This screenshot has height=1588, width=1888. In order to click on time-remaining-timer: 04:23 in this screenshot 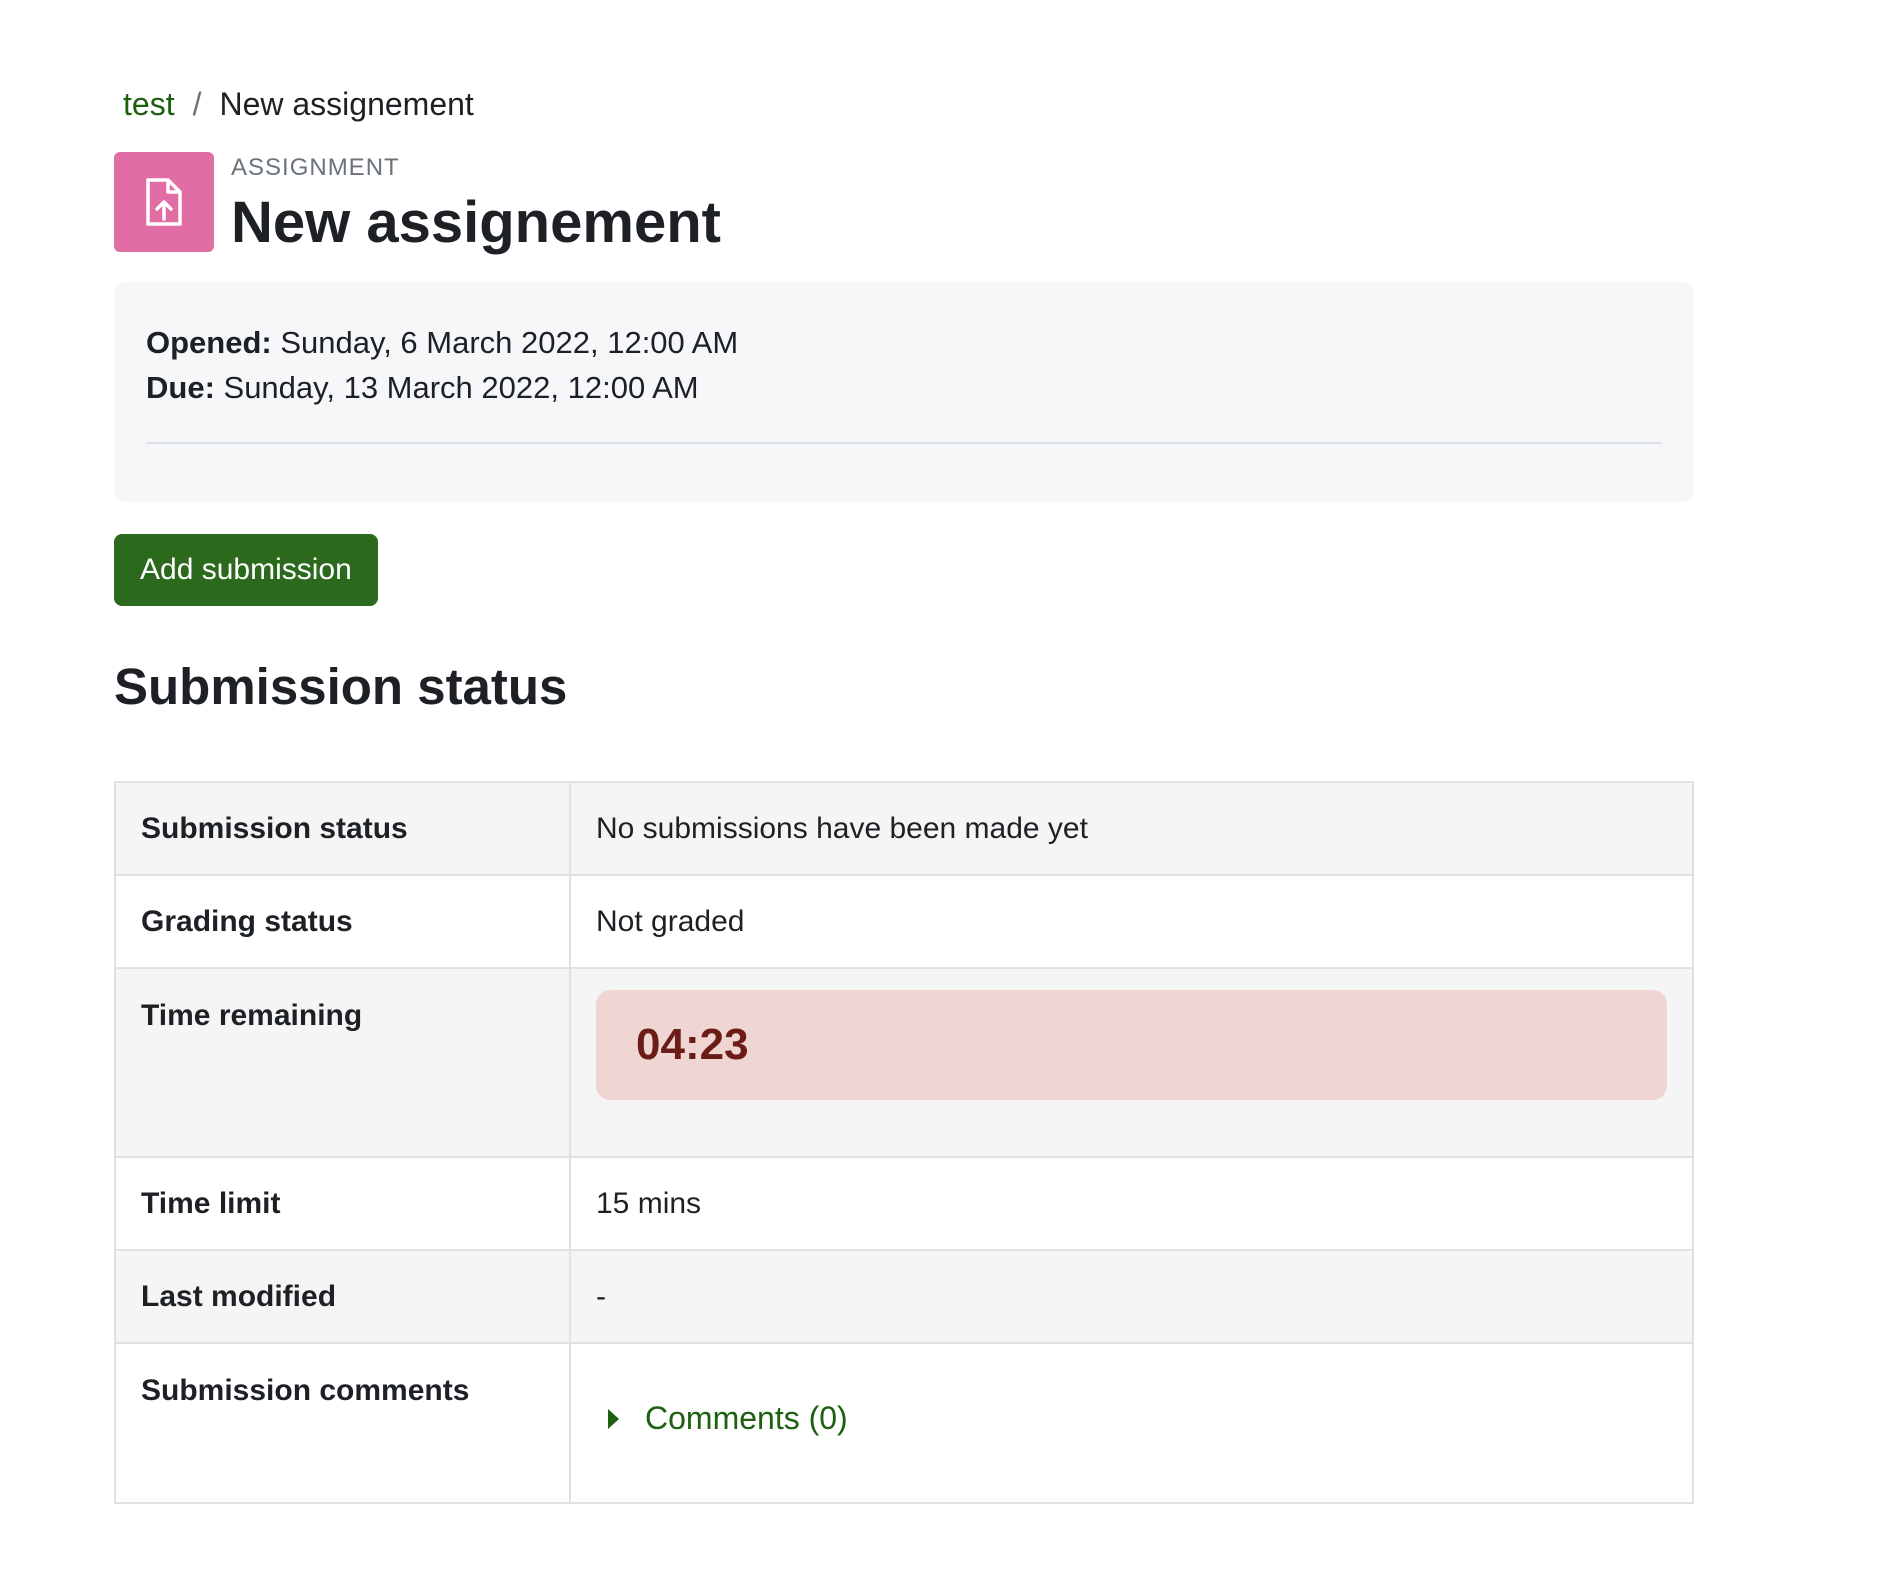, I will do `click(1131, 1045)`.